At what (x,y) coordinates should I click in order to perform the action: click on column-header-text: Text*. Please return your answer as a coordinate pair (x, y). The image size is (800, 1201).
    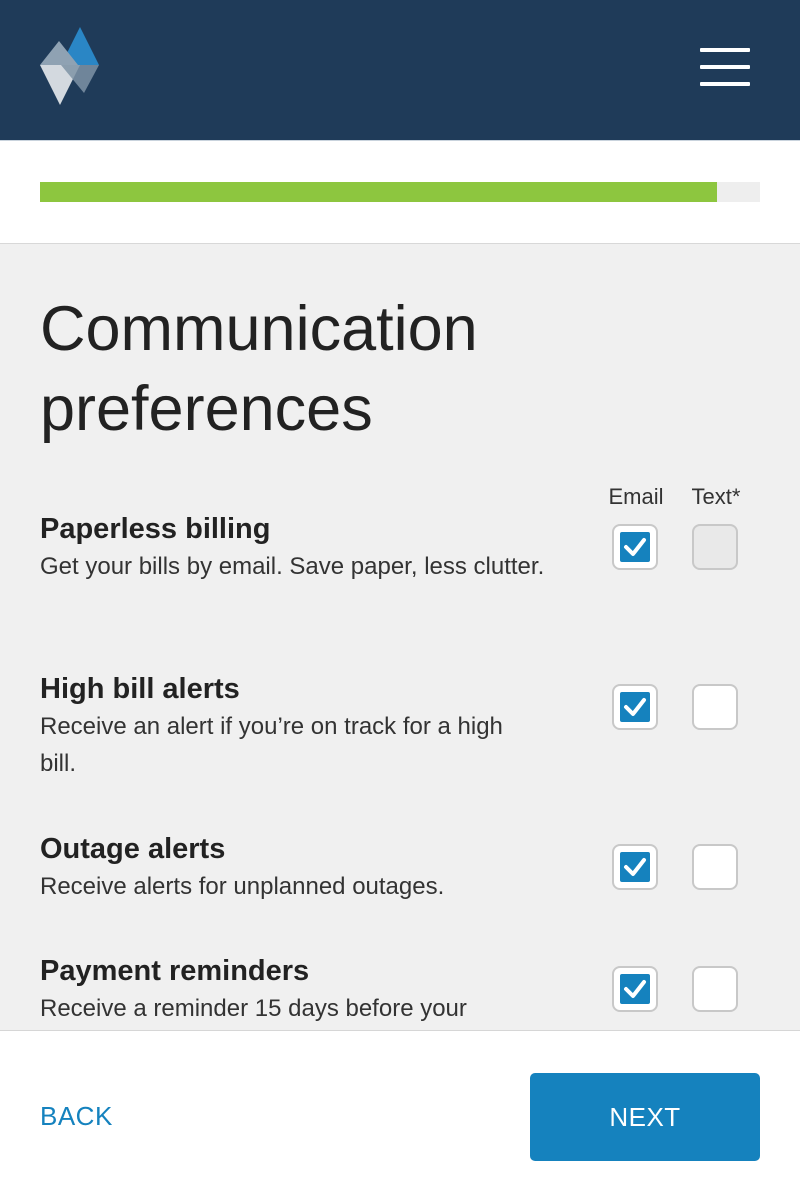
    Looking at the image, I should click on (716, 496).